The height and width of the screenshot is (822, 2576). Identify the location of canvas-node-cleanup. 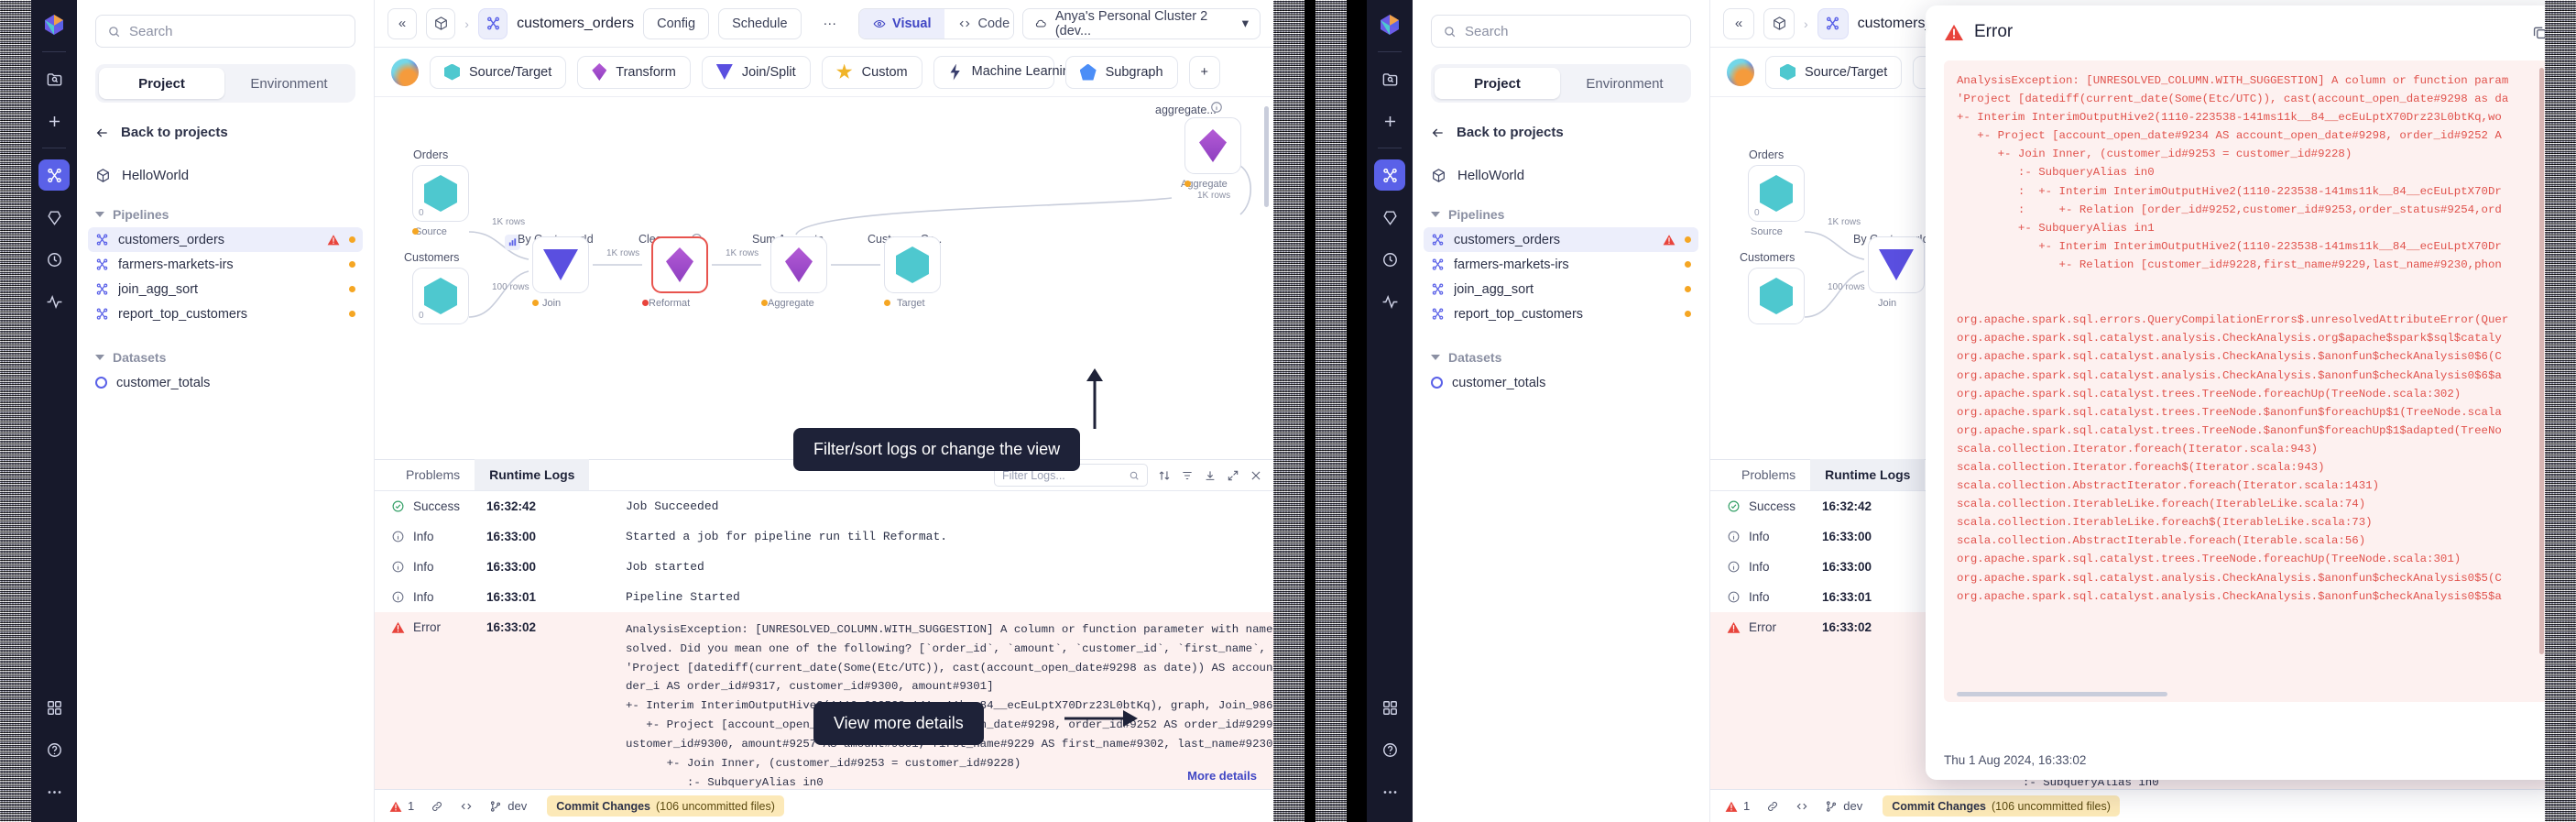
(680, 264).